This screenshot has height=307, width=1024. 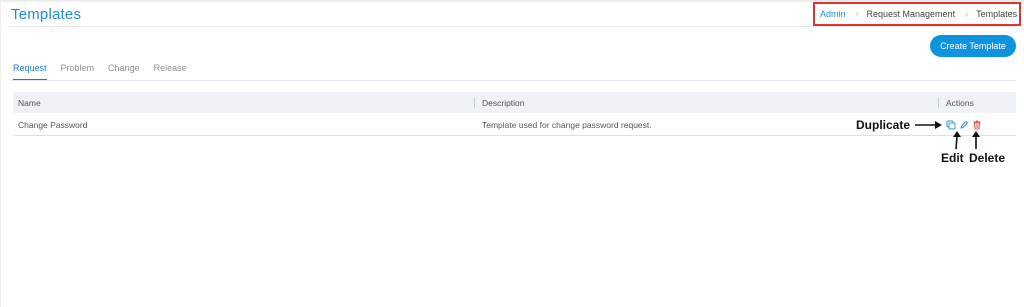 What do you see at coordinates (46, 14) in the screenshot?
I see `page-title: Templates` at bounding box center [46, 14].